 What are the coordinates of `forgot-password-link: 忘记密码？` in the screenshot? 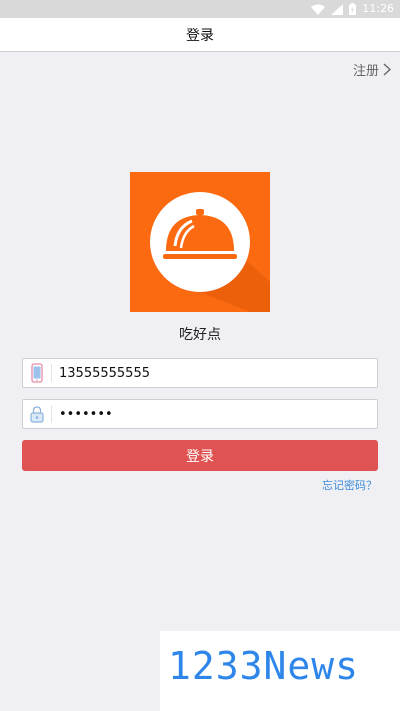 It's located at (349, 485).